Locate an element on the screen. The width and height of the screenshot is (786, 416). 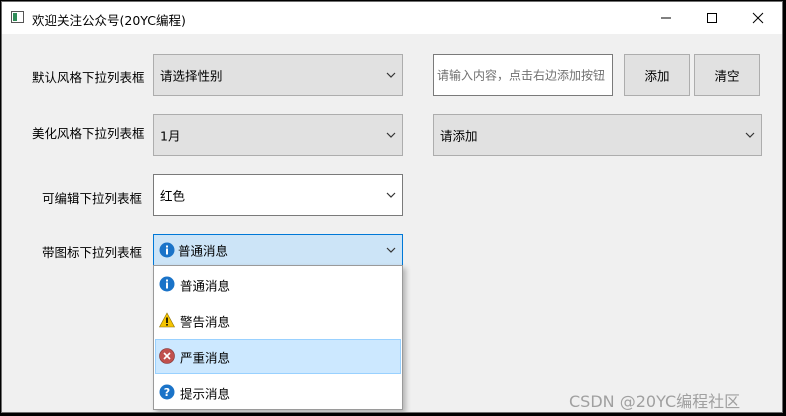
minimize-button is located at coordinates (666, 18).